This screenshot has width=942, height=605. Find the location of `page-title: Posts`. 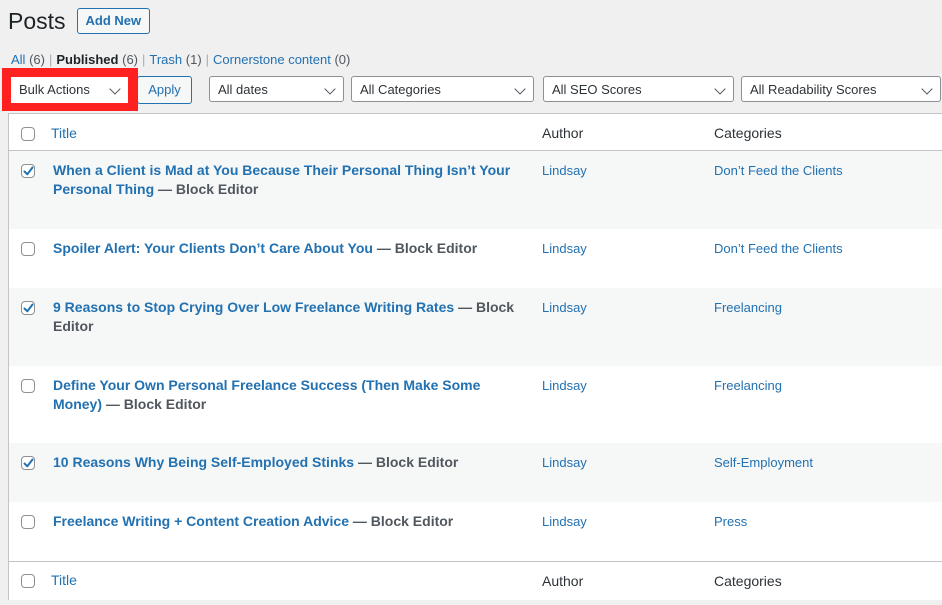

page-title: Posts is located at coordinates (37, 21).